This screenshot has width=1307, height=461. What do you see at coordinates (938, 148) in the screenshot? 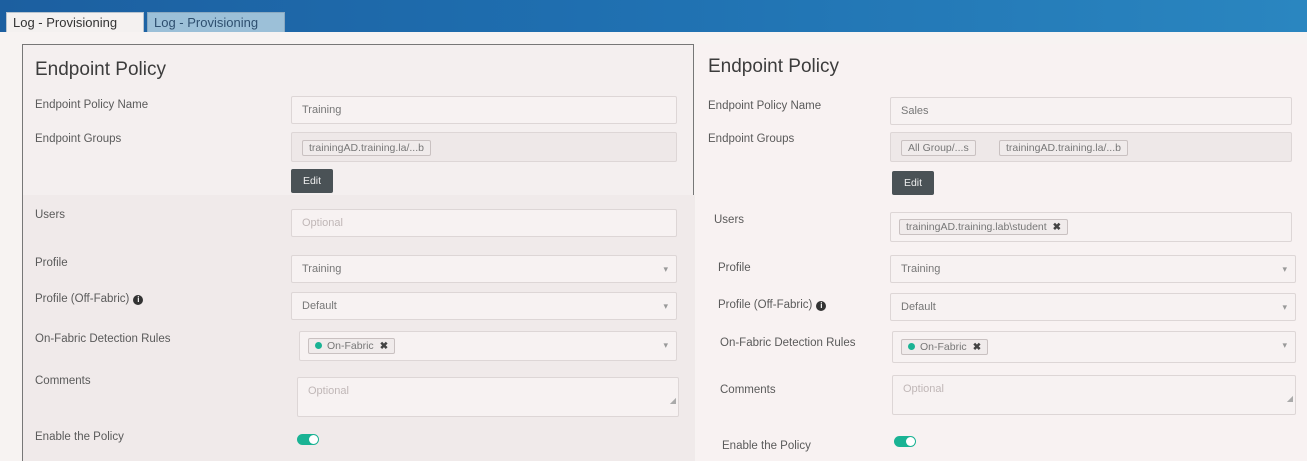
I see `group-tag: All Group/...s` at bounding box center [938, 148].